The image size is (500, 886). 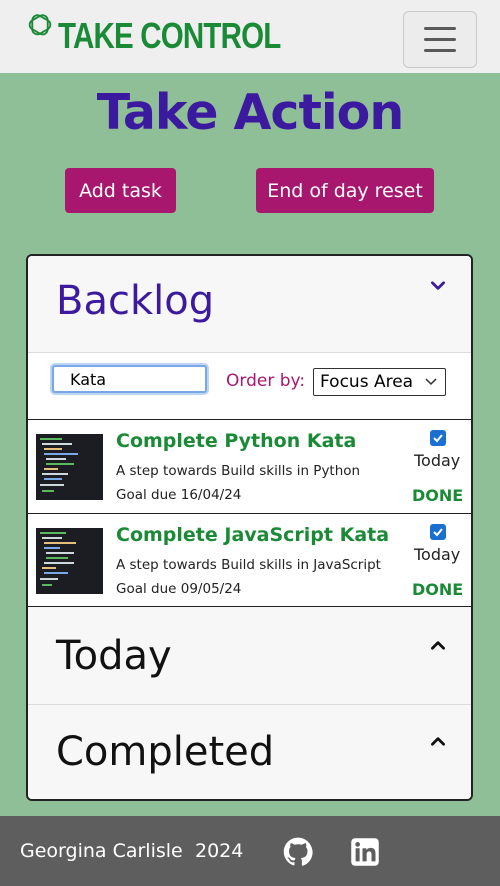 I want to click on page-title: Take Action, so click(x=250, y=112).